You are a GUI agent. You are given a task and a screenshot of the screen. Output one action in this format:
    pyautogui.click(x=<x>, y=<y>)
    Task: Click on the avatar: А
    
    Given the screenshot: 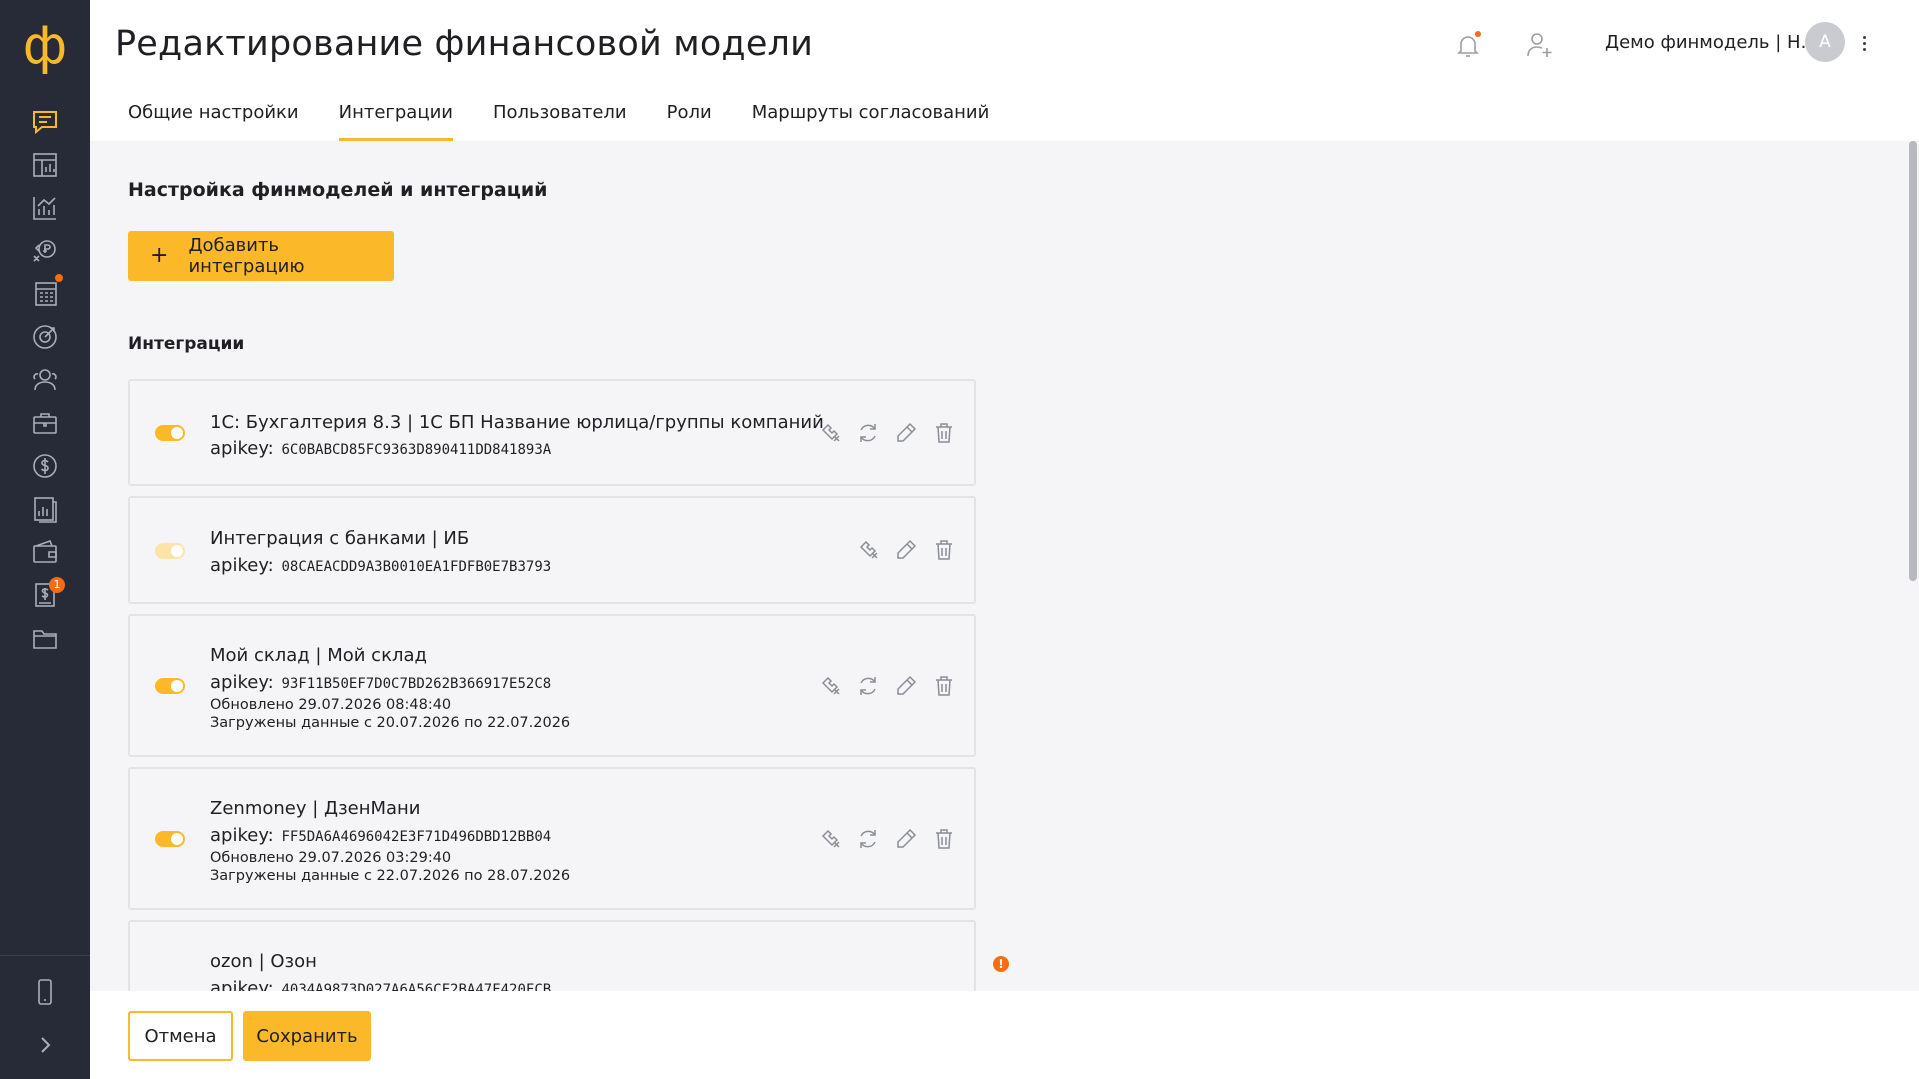 What is the action you would take?
    pyautogui.click(x=1825, y=42)
    